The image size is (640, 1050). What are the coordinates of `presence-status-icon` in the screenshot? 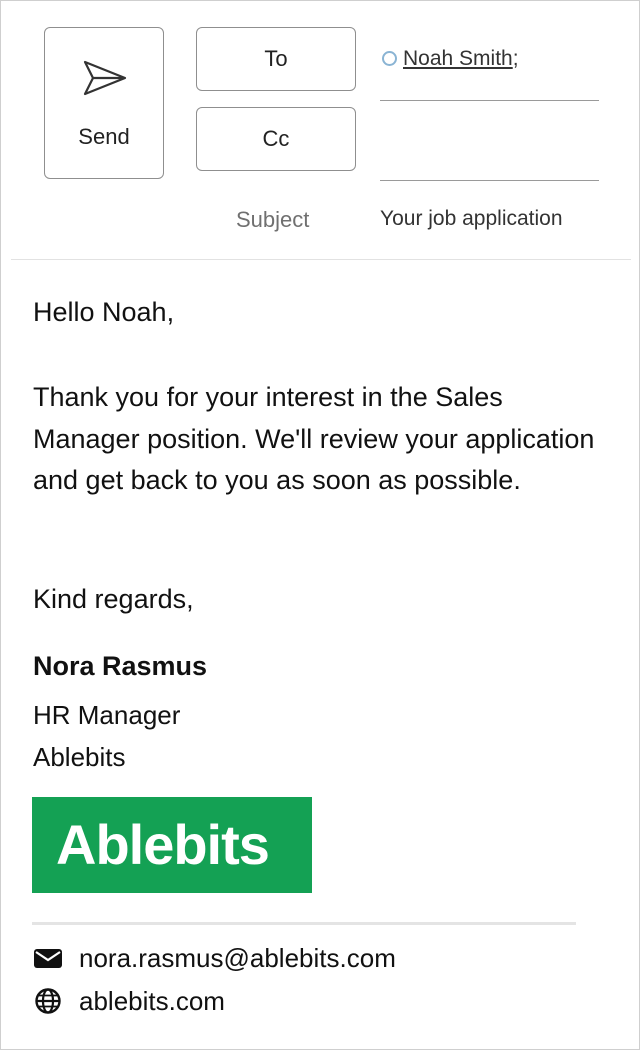 It's located at (389, 58).